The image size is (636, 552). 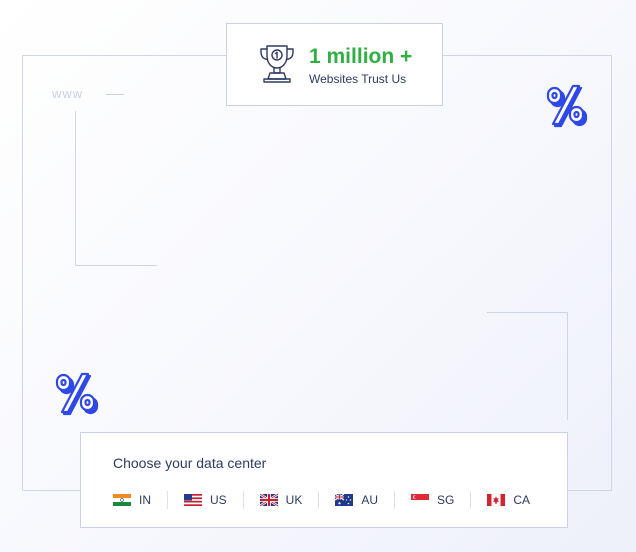 I want to click on canada-flag-icon, so click(x=496, y=500).